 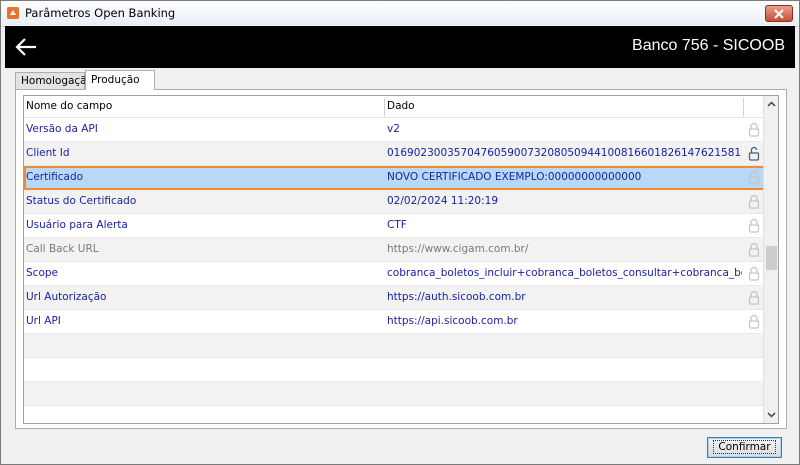 I want to click on field-name-cell: Url Autorização, so click(x=66, y=297).